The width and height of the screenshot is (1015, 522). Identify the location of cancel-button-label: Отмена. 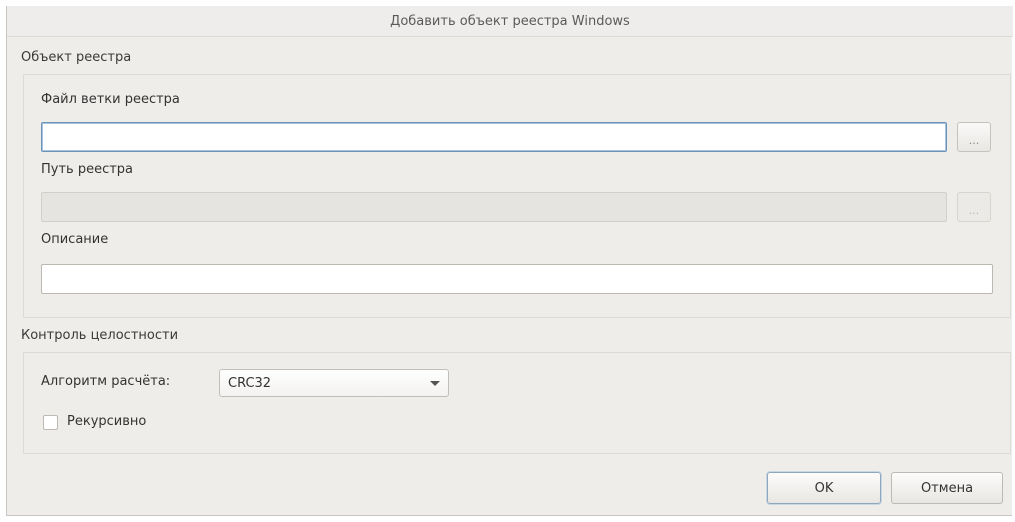
(947, 488).